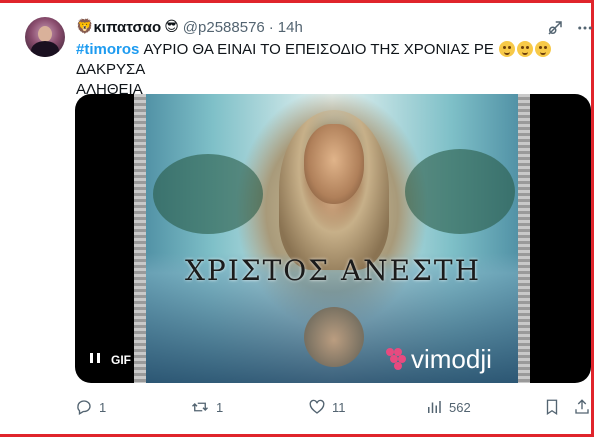 This screenshot has height=437, width=594. I want to click on ornament-border-left, so click(140, 238).